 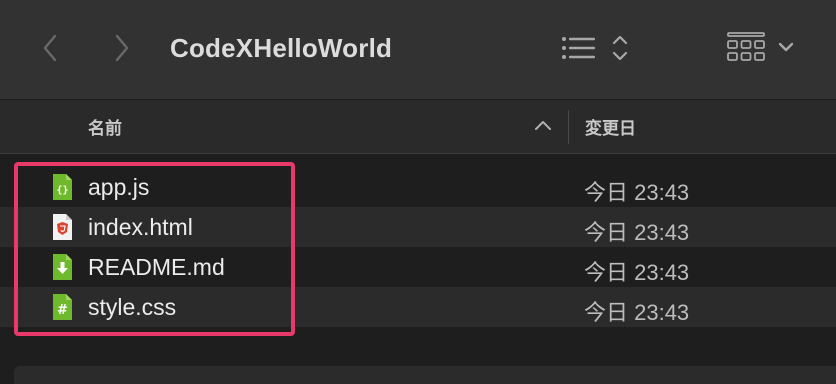 I want to click on date-column-header: 変更日, so click(x=610, y=126).